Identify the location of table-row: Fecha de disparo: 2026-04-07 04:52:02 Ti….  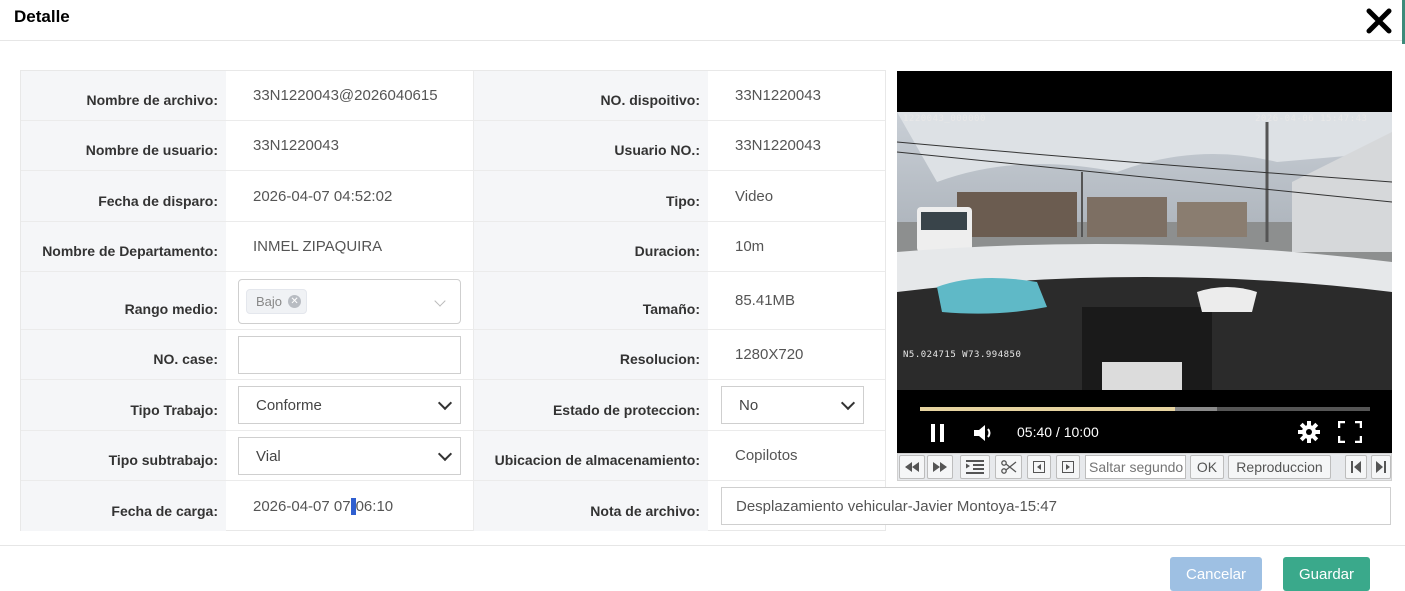
(453, 196).